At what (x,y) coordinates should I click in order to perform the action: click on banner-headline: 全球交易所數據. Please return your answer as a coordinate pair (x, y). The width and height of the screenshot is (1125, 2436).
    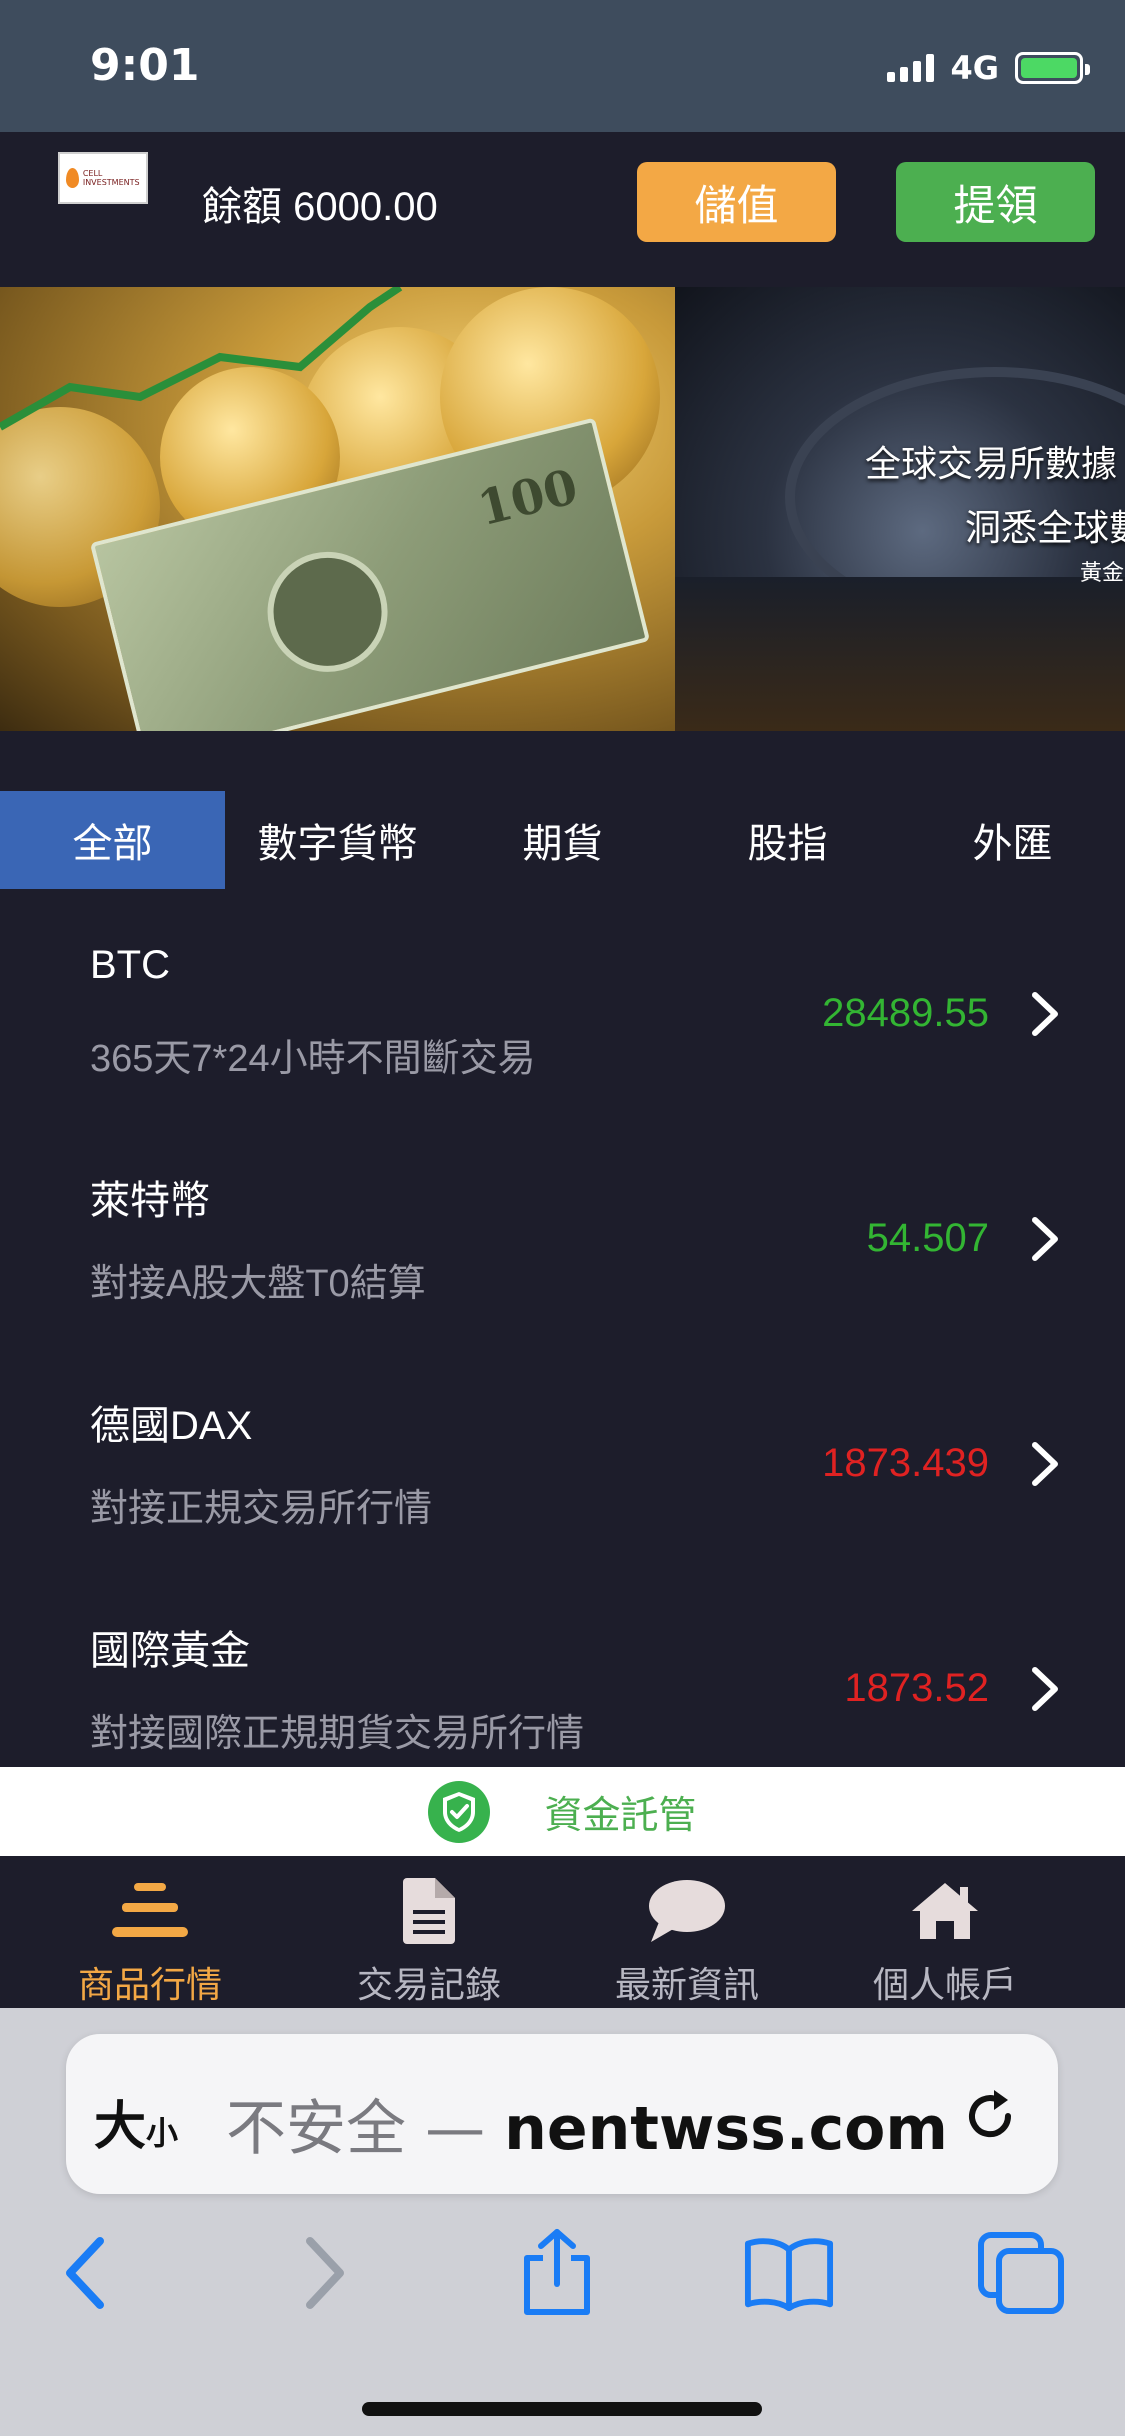
    Looking at the image, I should click on (991, 463).